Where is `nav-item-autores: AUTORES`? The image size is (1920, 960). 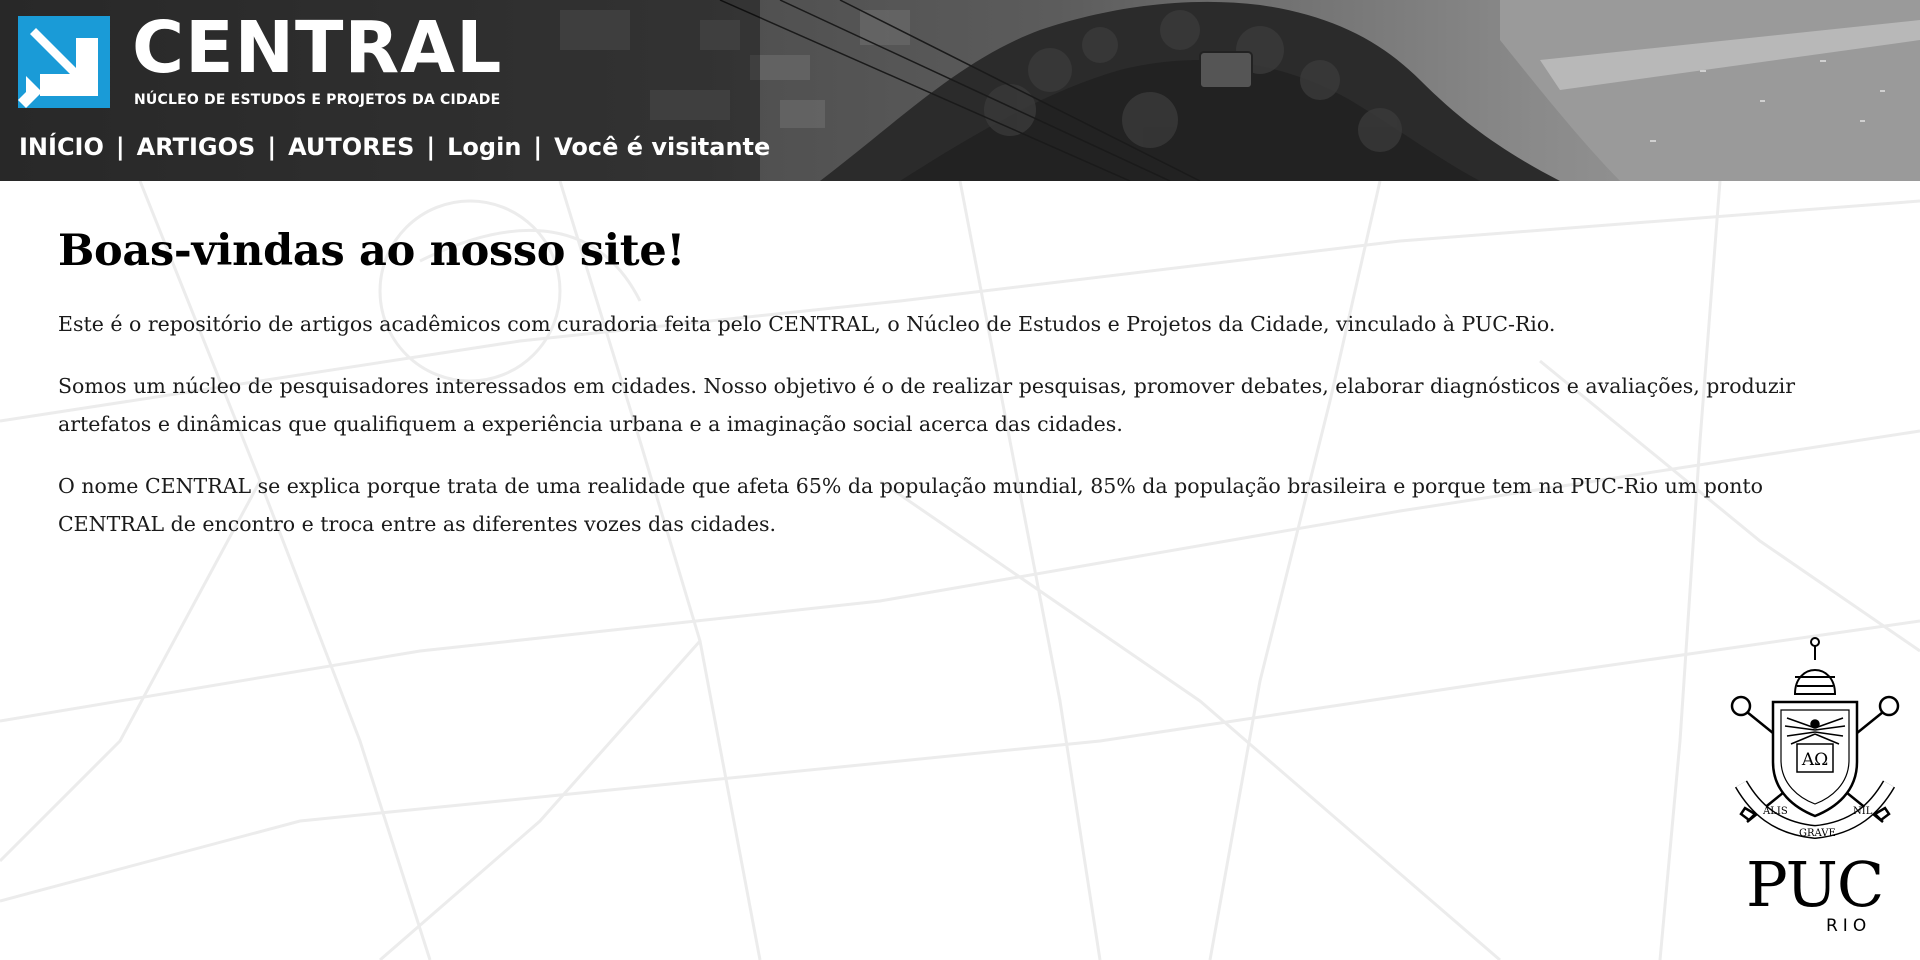
nav-item-autores: AUTORES is located at coordinates (351, 147).